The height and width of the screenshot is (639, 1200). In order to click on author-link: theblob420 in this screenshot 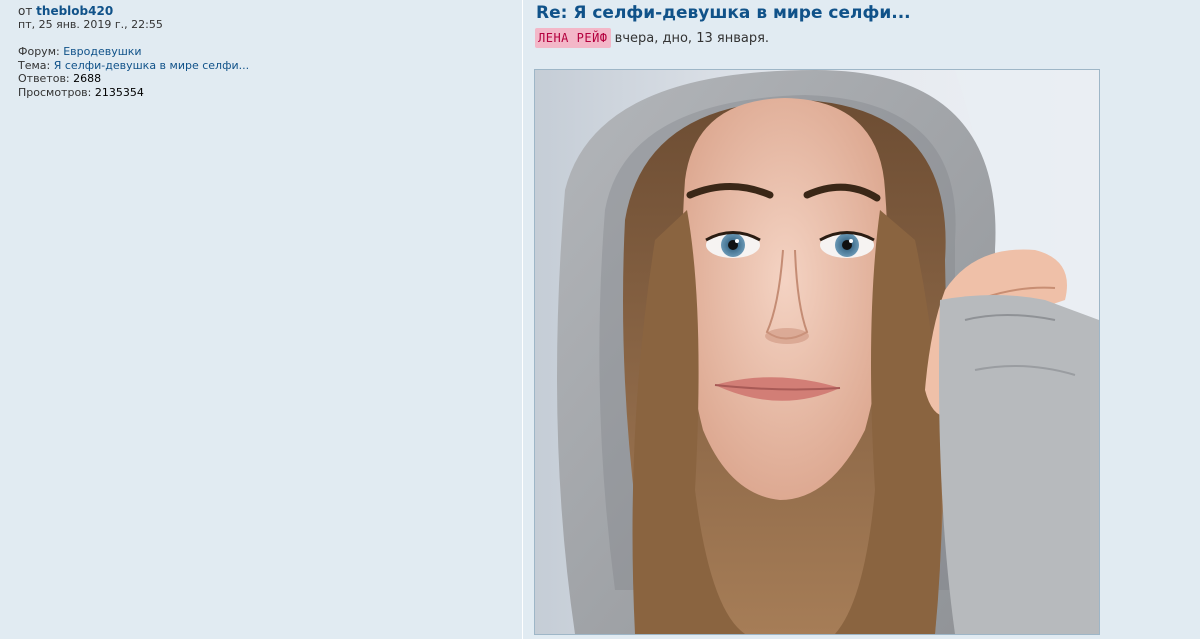, I will do `click(74, 11)`.